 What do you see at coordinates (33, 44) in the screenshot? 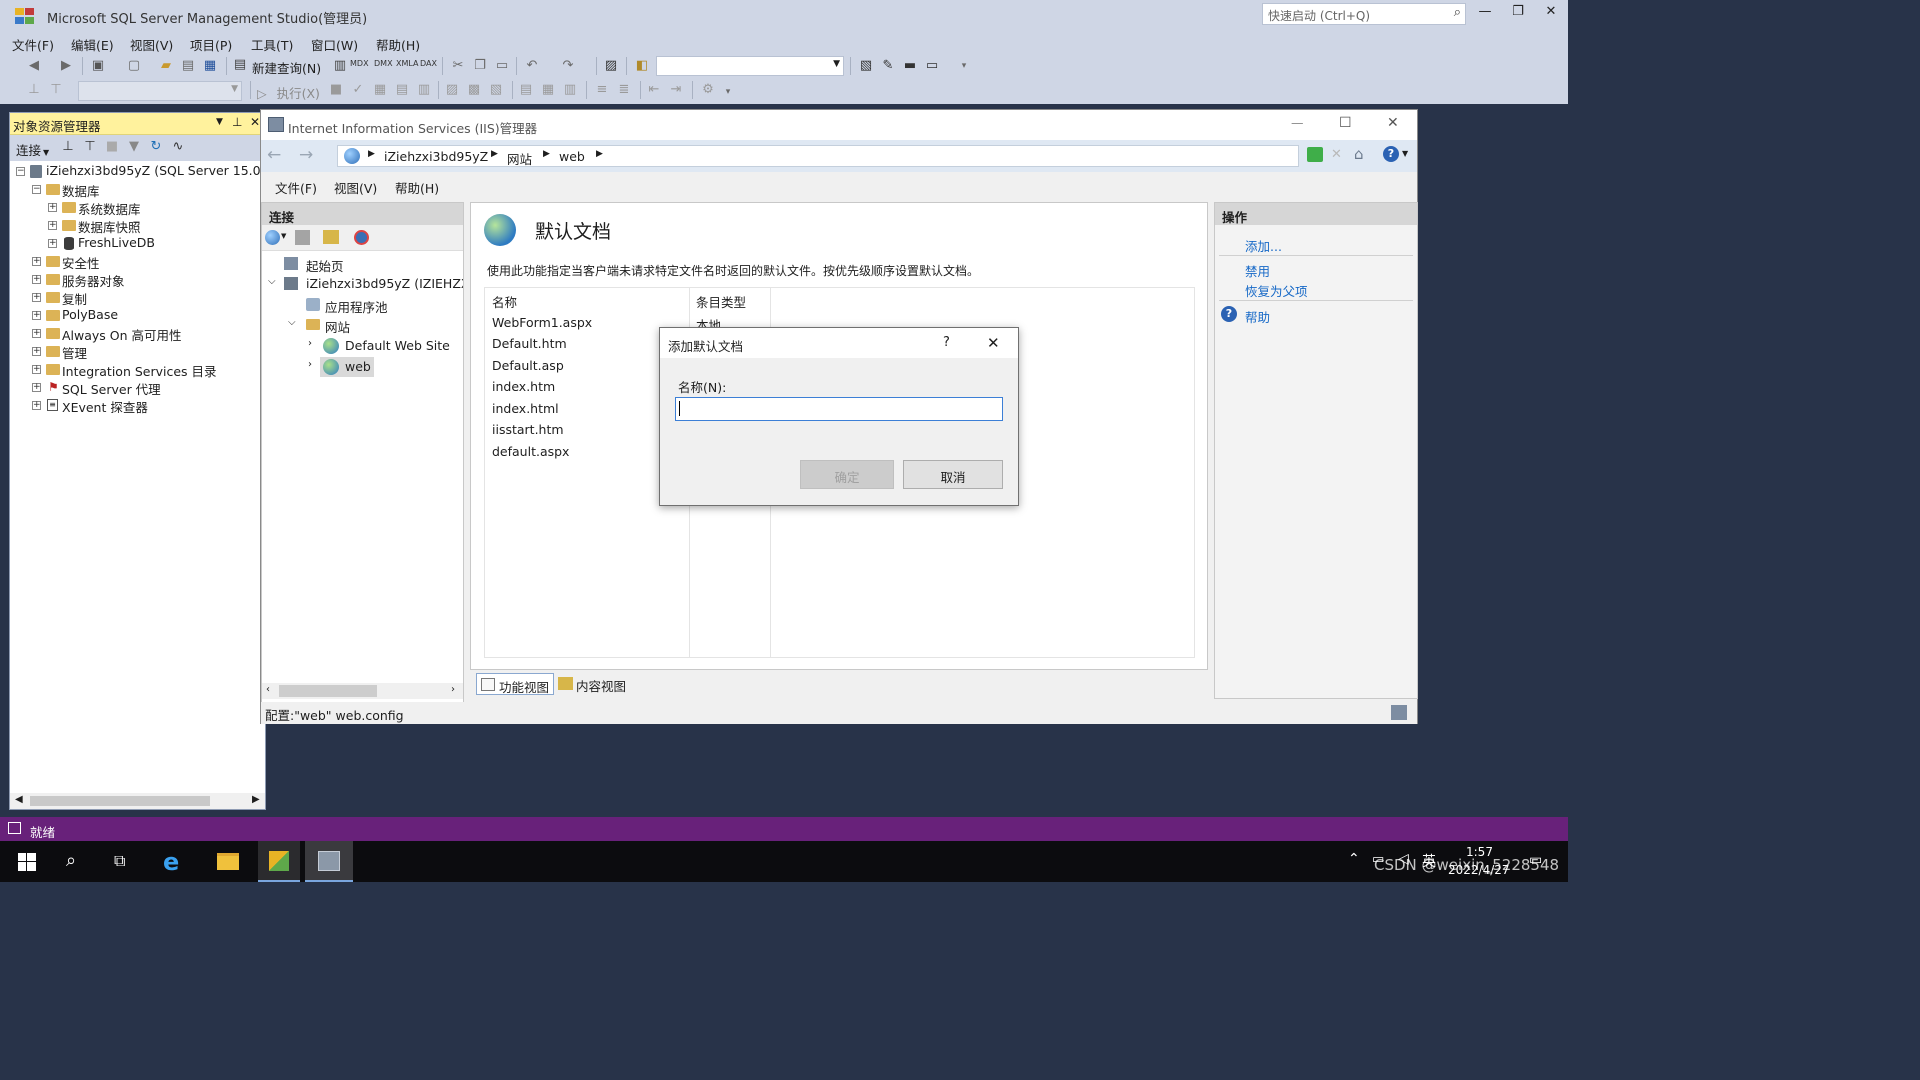
I see `menu-file: 文件(F)` at bounding box center [33, 44].